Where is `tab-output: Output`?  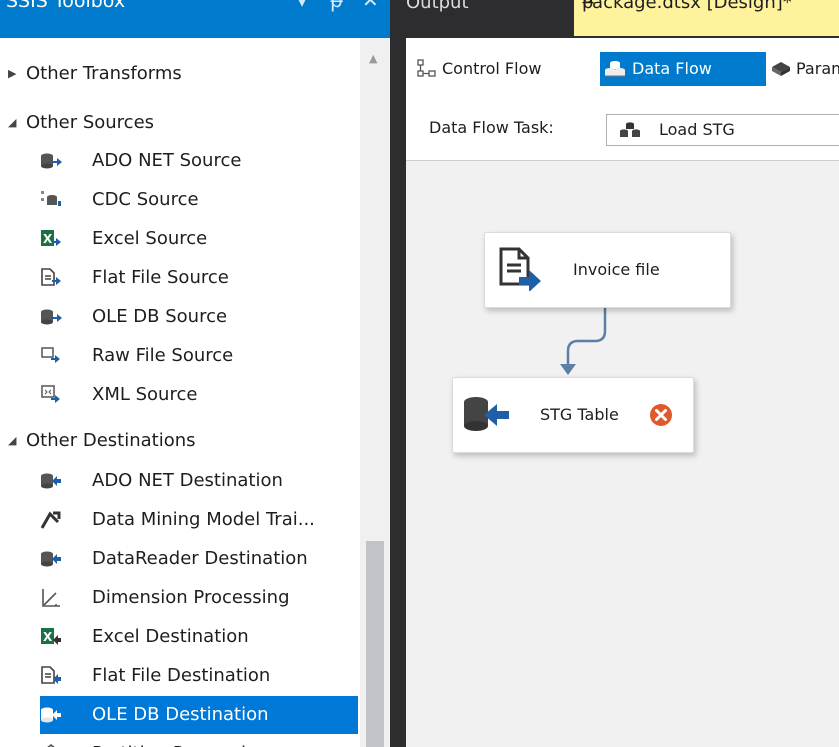 tab-output: Output is located at coordinates (483, 18).